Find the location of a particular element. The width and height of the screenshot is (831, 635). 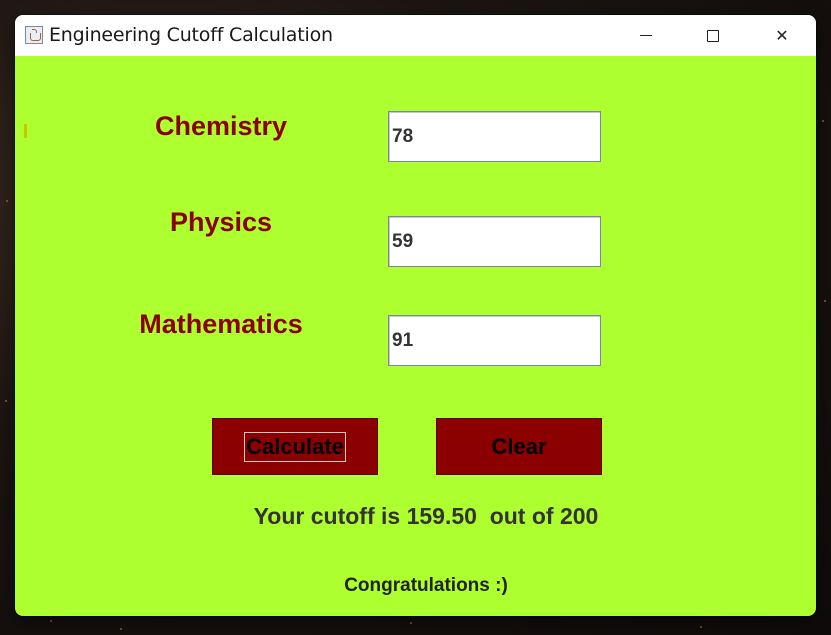

close-icon: ✕ is located at coordinates (782, 35).